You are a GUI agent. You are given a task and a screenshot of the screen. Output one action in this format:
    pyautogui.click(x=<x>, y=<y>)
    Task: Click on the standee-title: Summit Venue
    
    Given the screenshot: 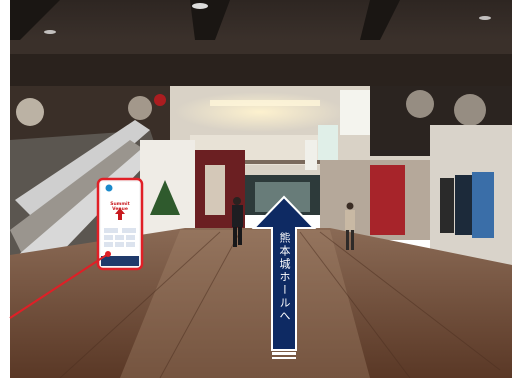 What is the action you would take?
    pyautogui.click(x=120, y=207)
    